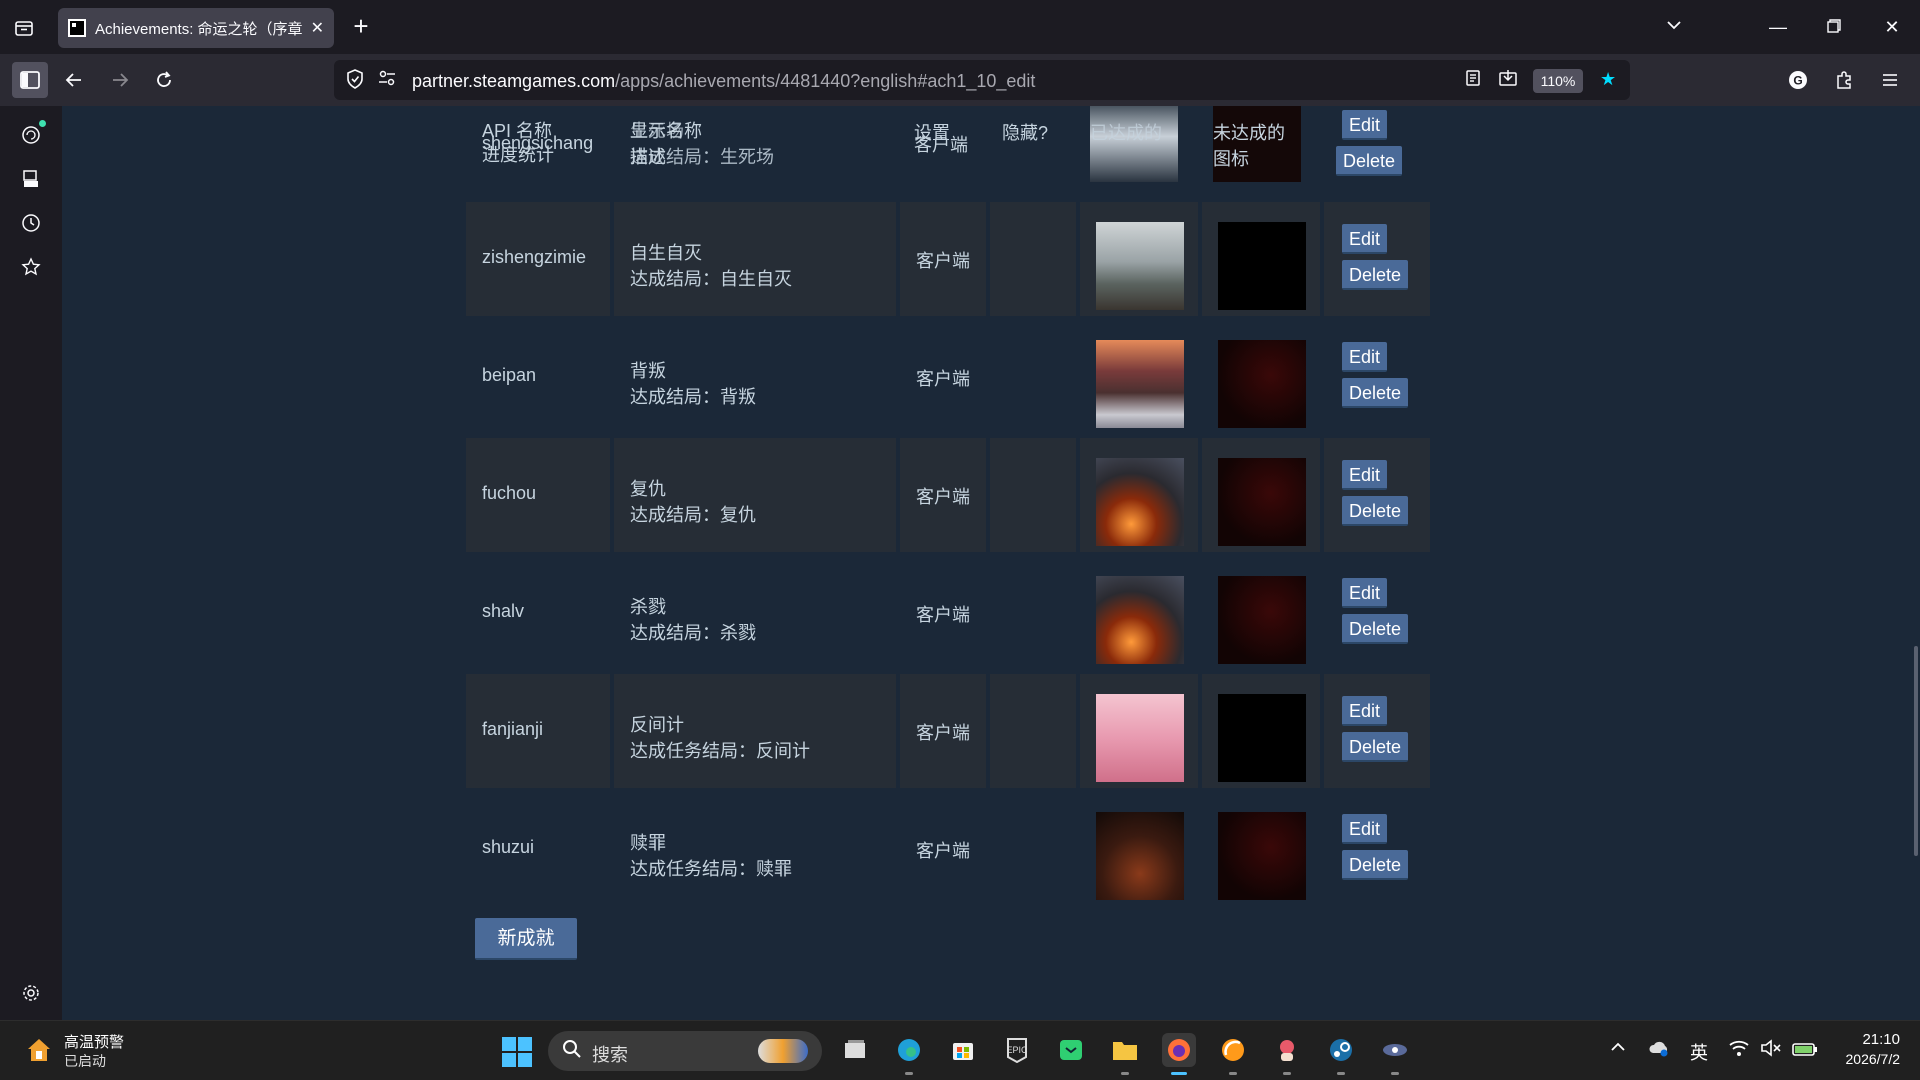 Image resolution: width=1920 pixels, height=1080 pixels. I want to click on row-shengsichang-delete-button: Delete, so click(1369, 161).